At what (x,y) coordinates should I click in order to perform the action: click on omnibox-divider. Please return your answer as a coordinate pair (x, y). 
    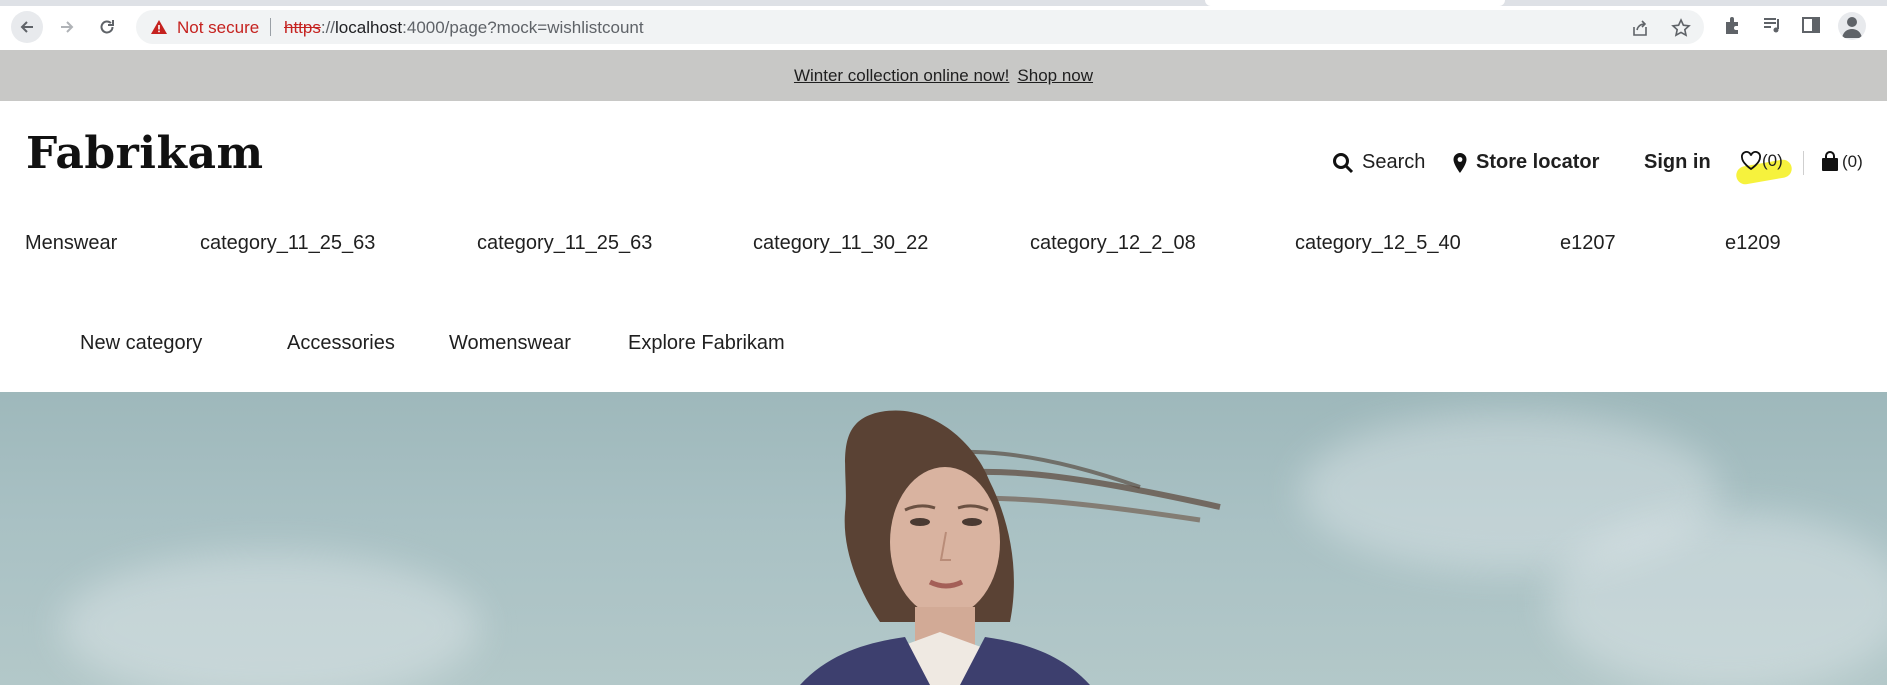
    Looking at the image, I should click on (270, 27).